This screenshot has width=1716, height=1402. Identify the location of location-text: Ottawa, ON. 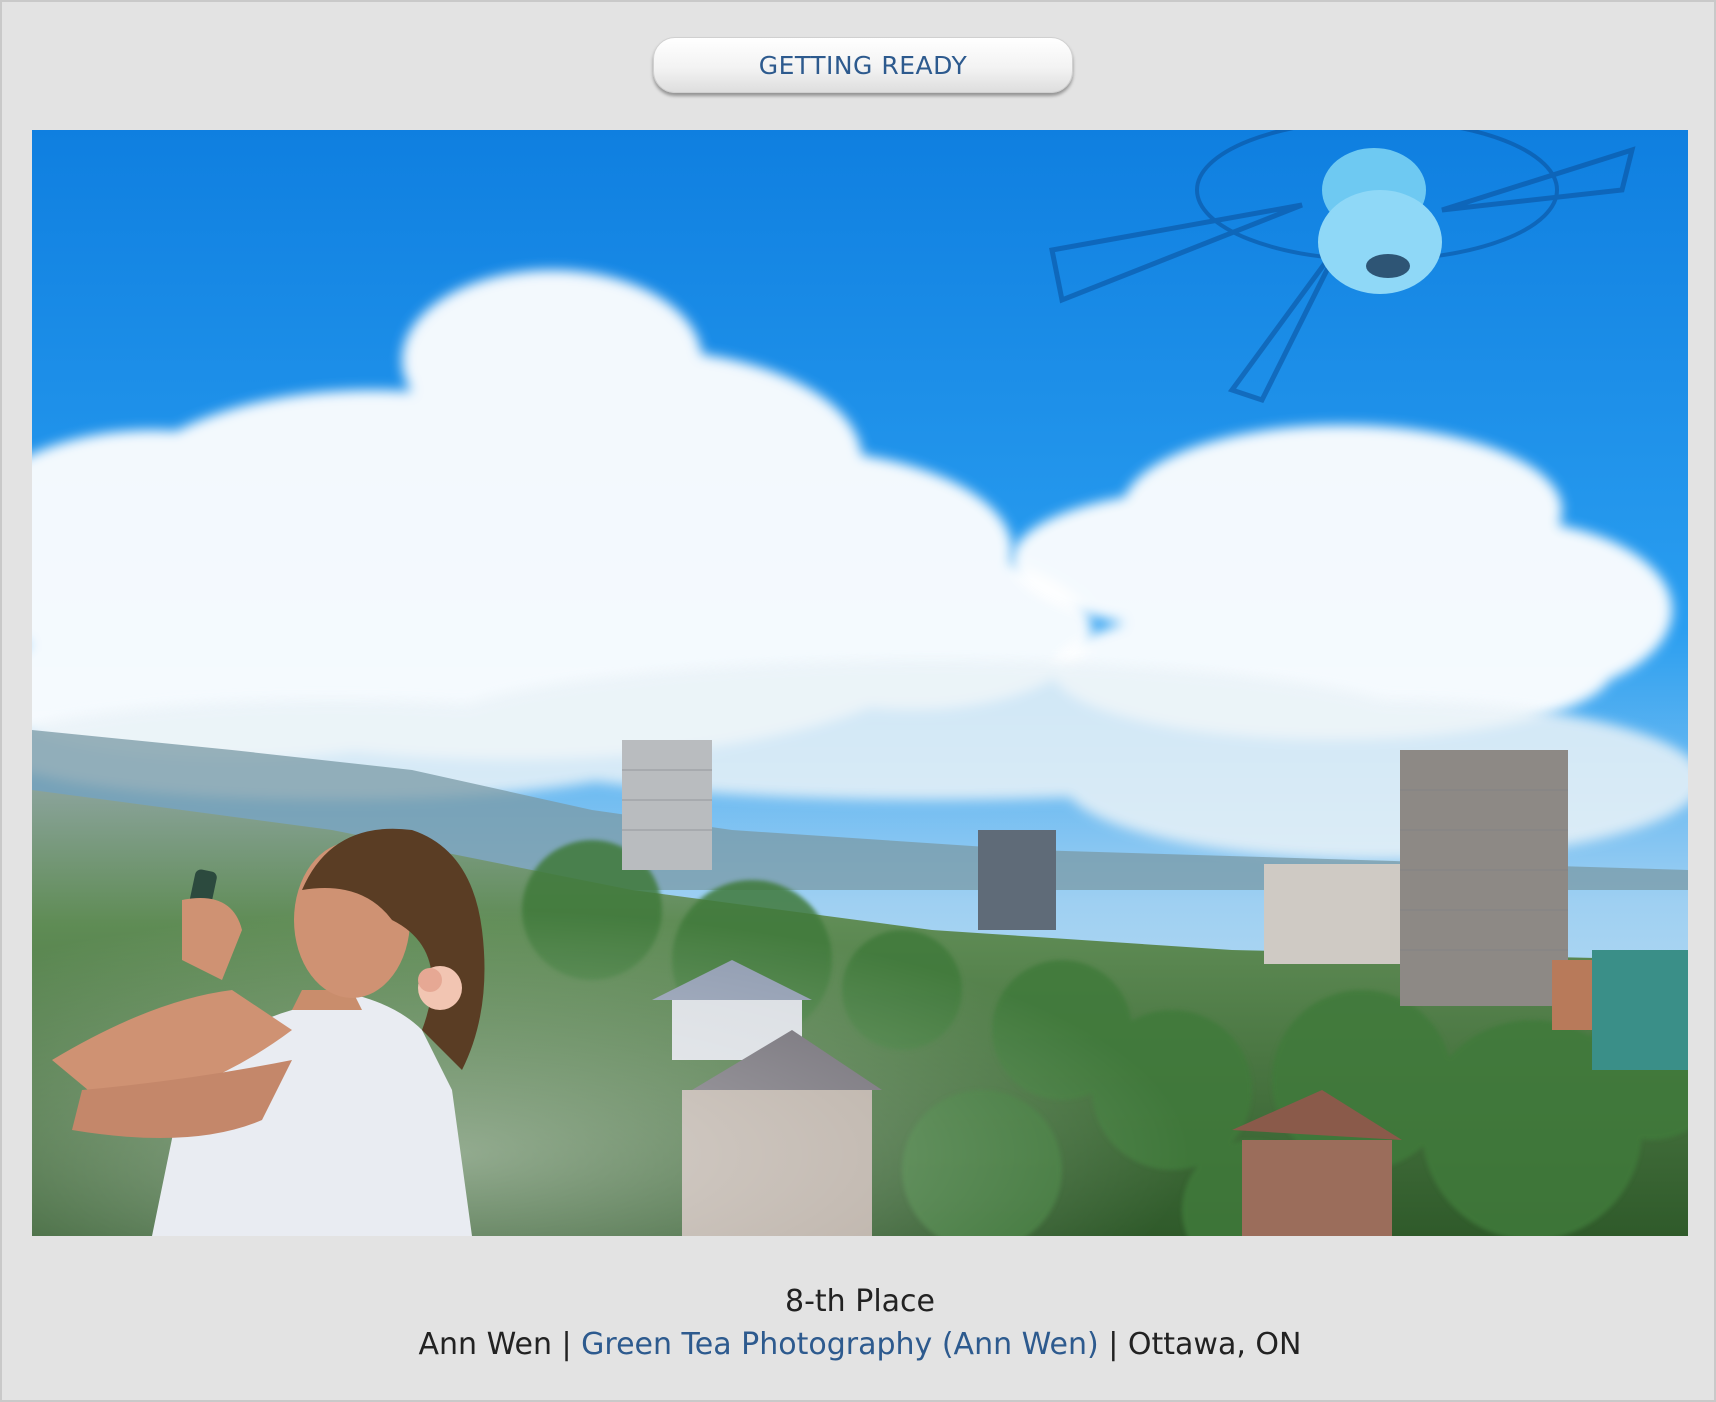
(1214, 1344).